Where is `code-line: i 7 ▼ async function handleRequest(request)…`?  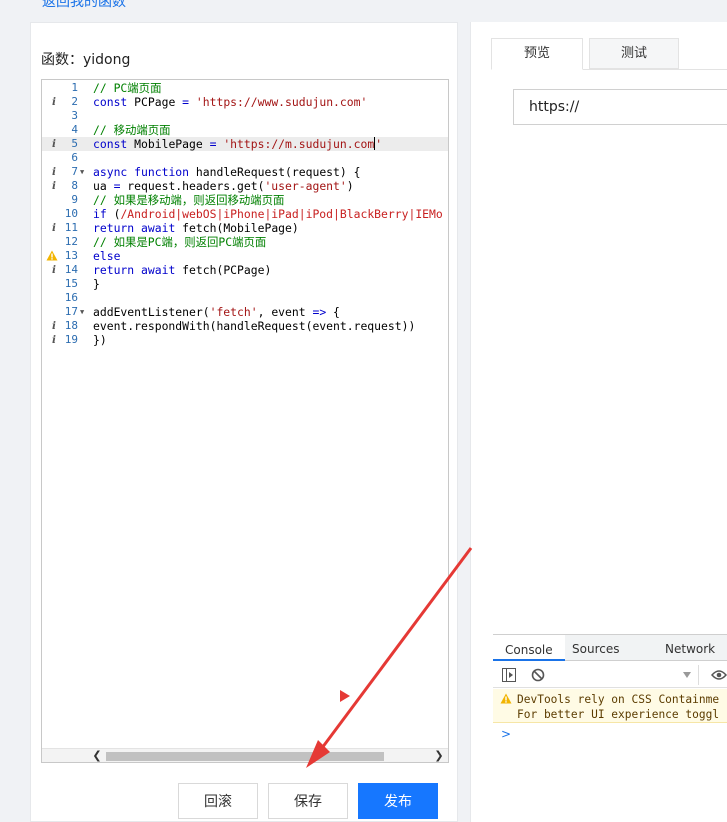 code-line: i 7 ▼ async function handleRequest(request)… is located at coordinates (245, 172).